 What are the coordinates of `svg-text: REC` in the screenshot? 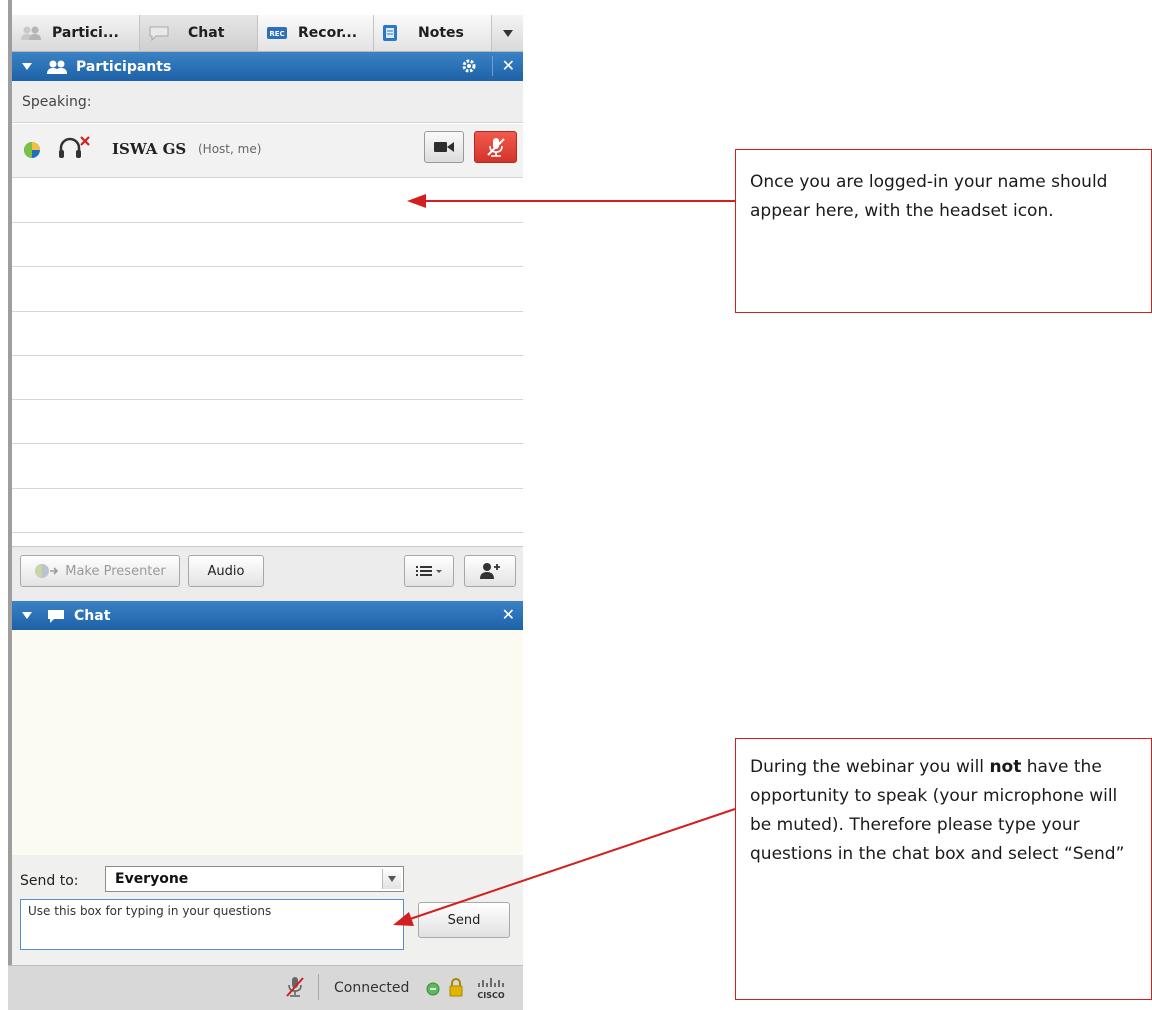 It's located at (276, 34).